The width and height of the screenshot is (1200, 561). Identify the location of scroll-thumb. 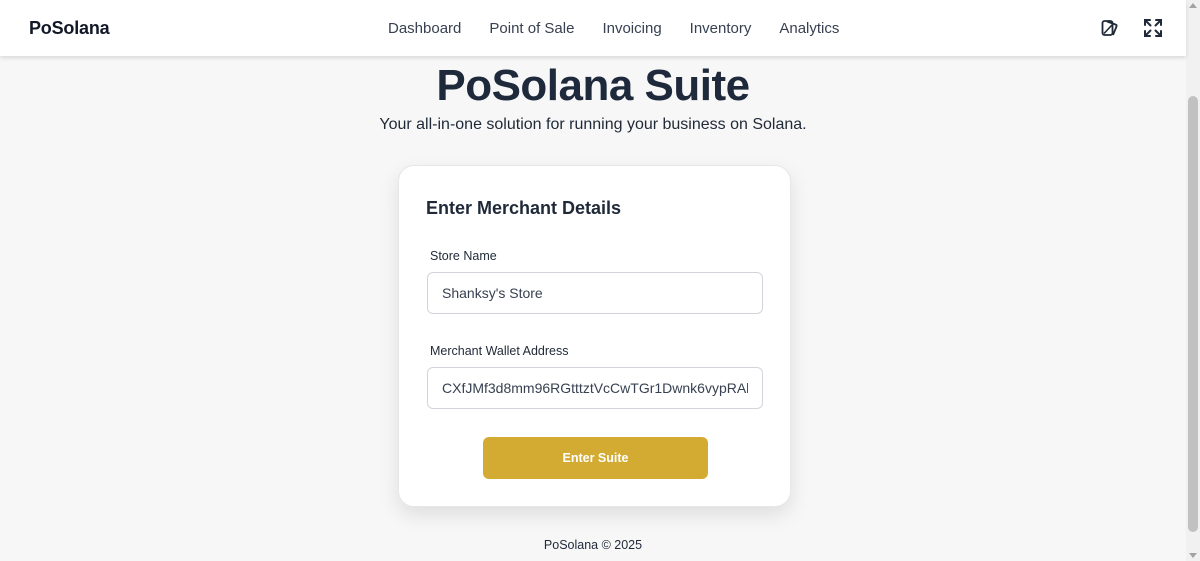
(1193, 314).